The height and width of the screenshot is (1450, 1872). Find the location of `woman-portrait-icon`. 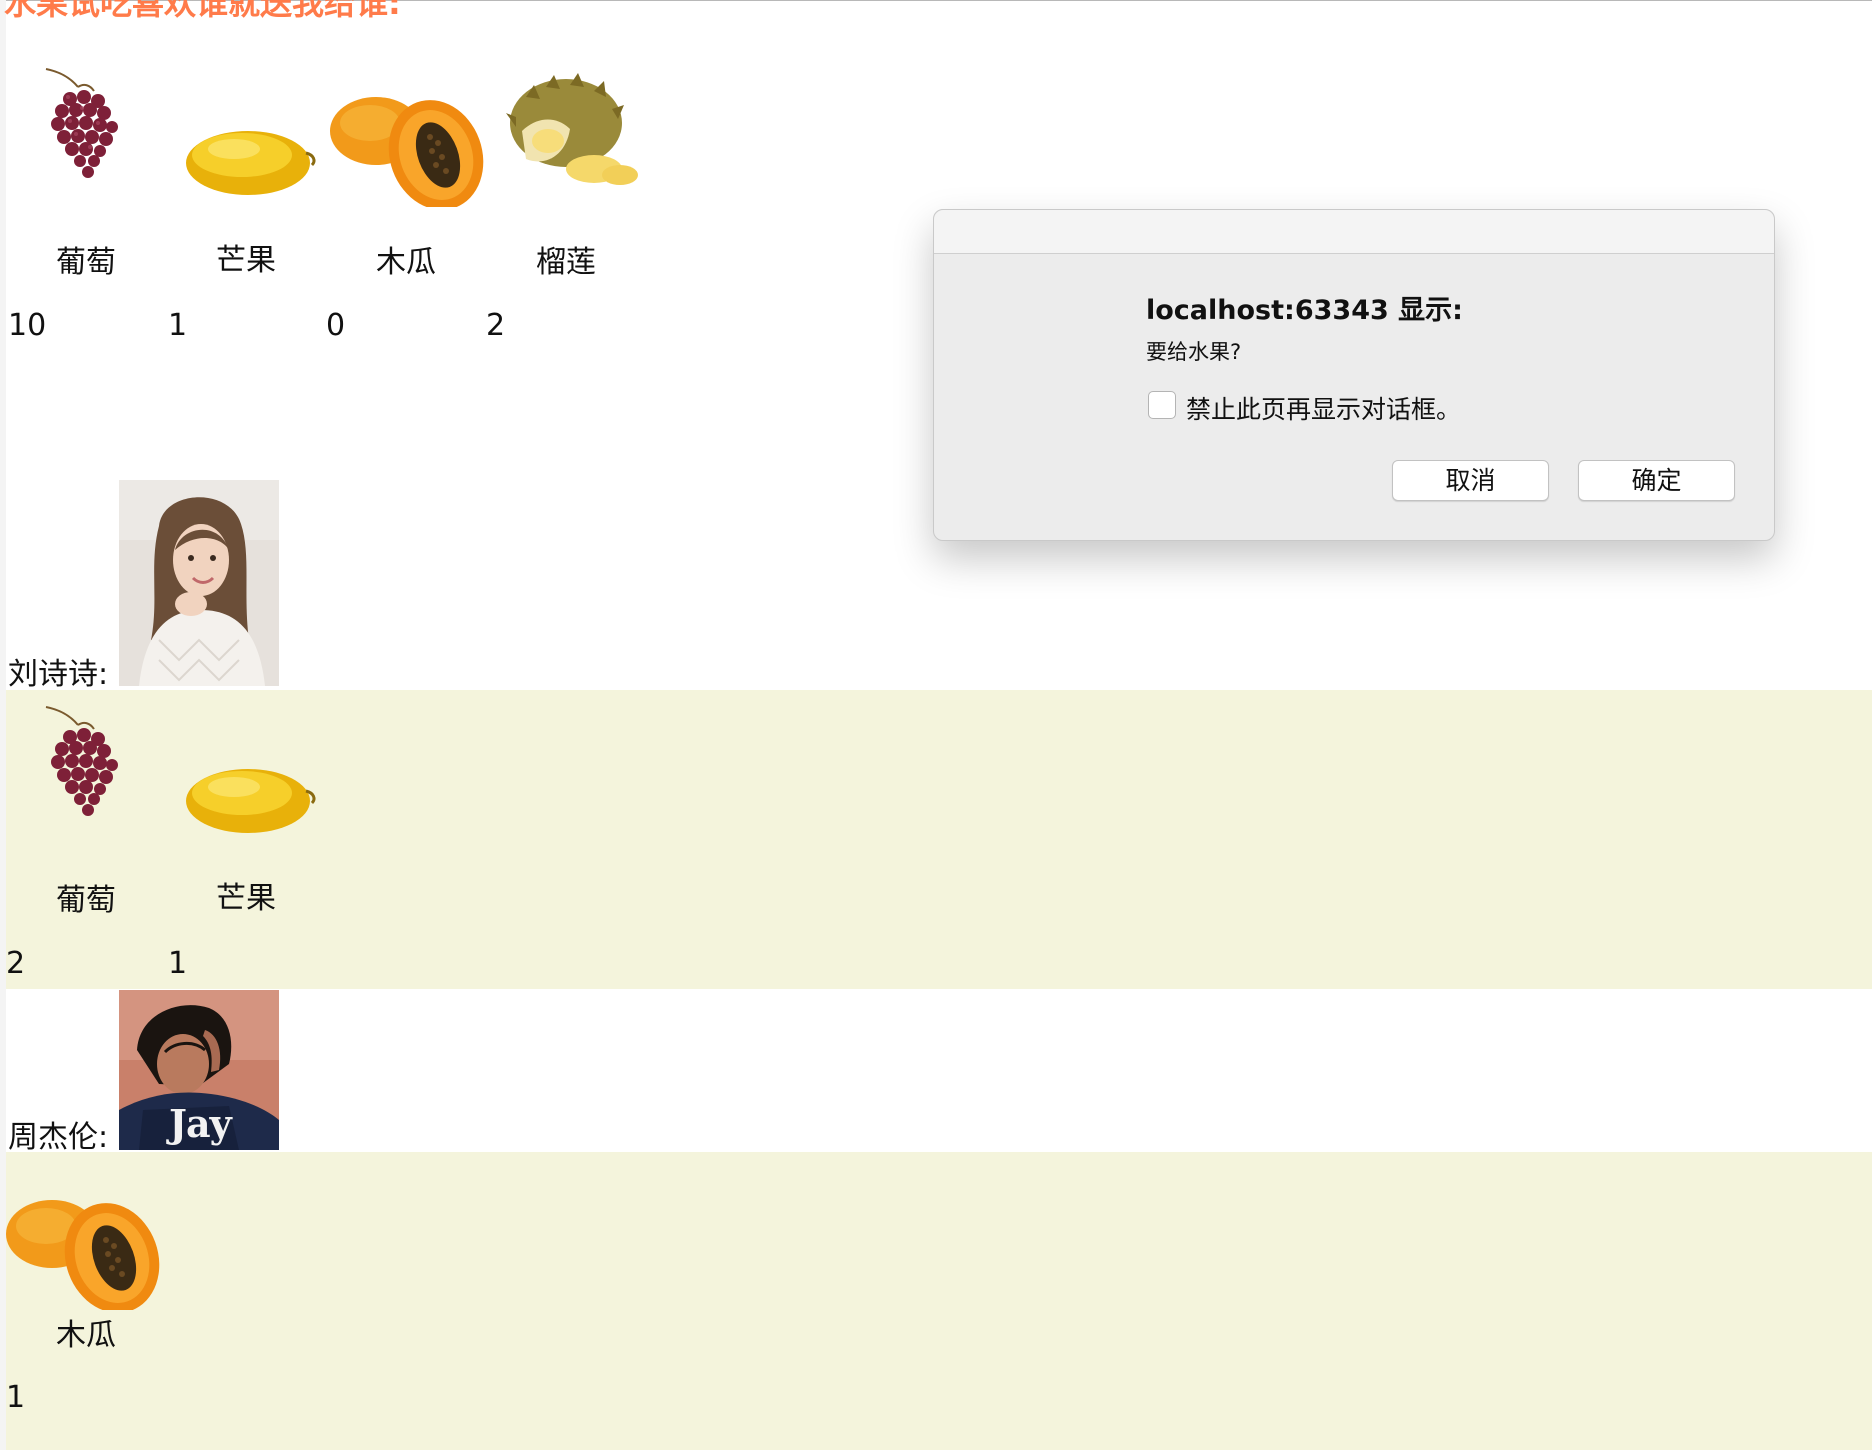

woman-portrait-icon is located at coordinates (199, 583).